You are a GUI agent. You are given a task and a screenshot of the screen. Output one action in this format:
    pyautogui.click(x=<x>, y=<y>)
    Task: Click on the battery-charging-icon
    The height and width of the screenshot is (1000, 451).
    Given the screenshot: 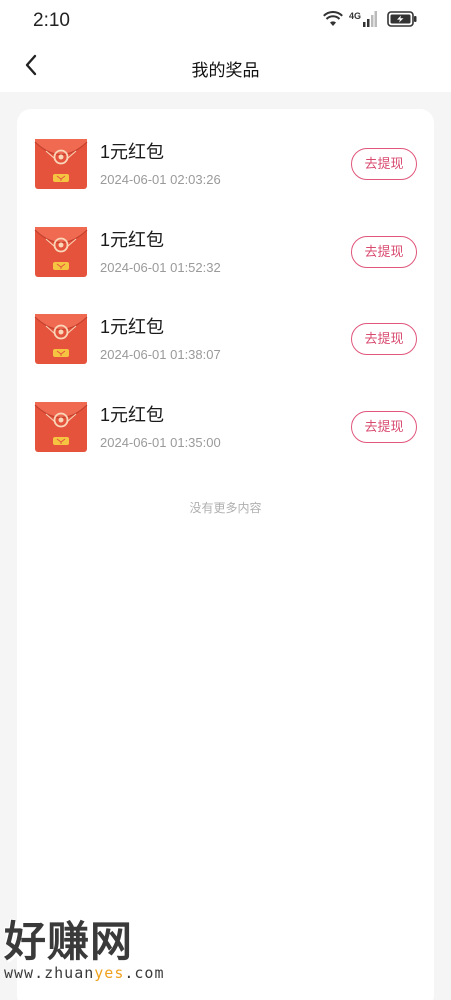 What is the action you would take?
    pyautogui.click(x=402, y=21)
    